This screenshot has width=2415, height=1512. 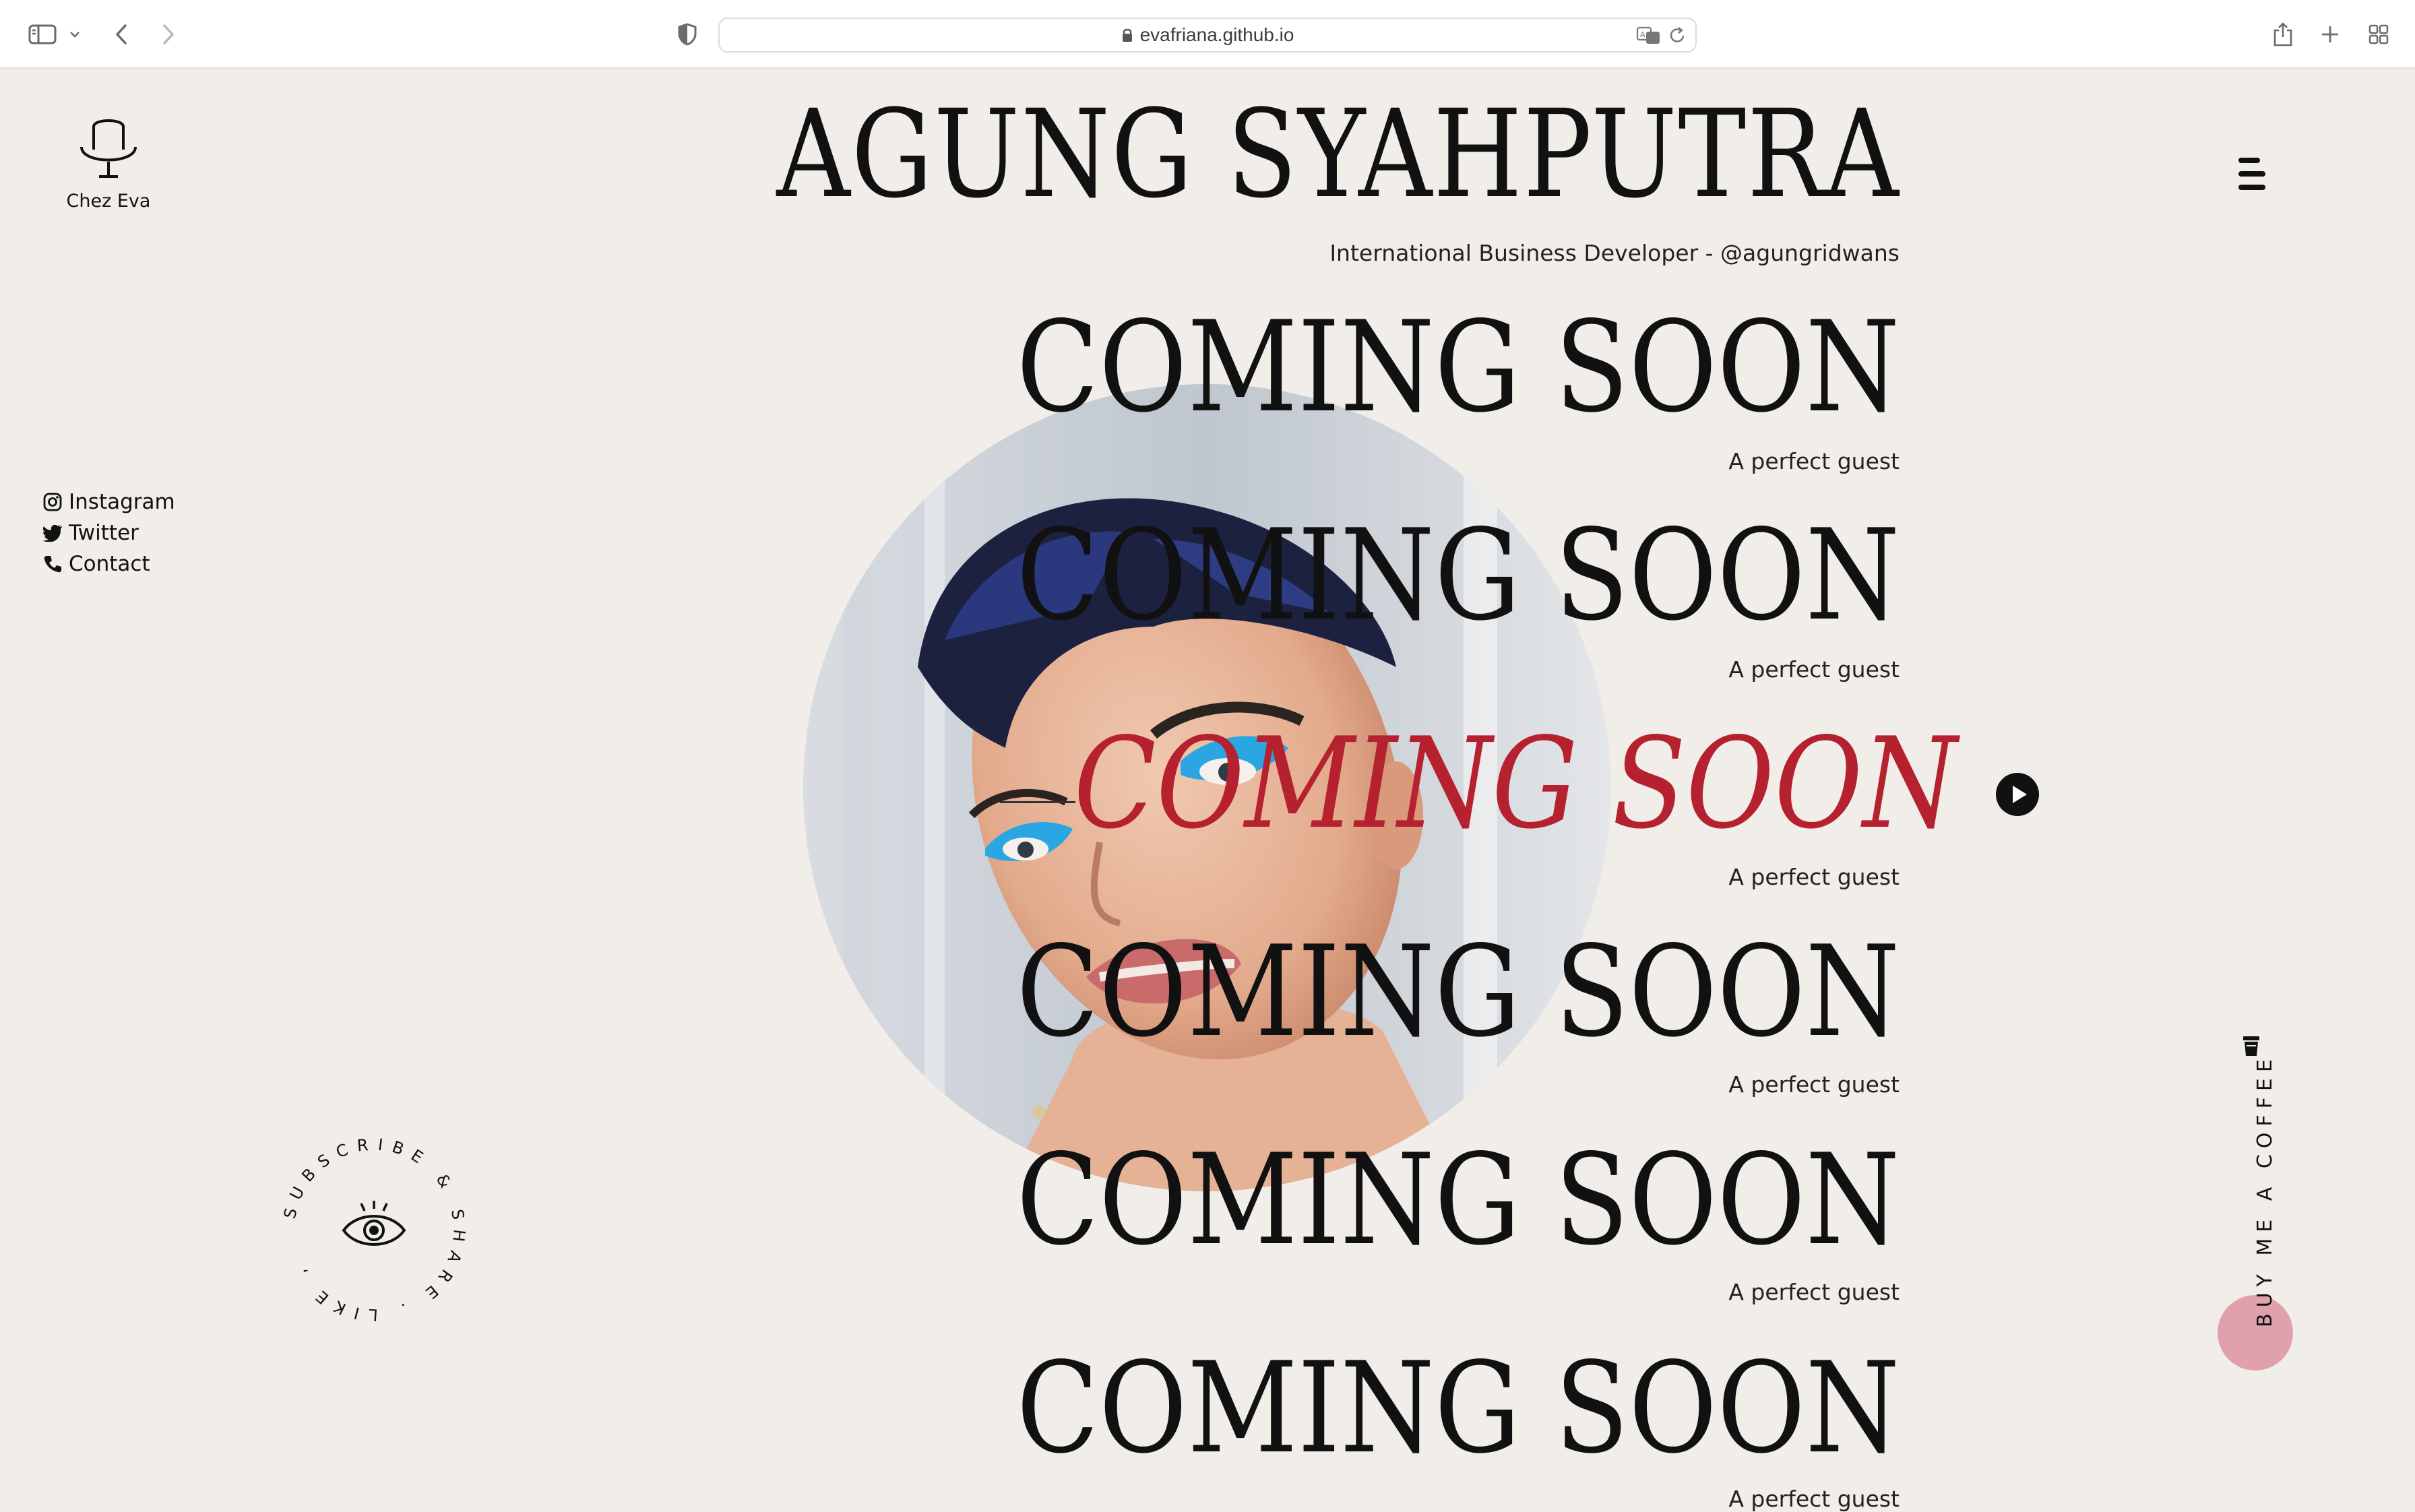 I want to click on reload-icon, so click(x=1677, y=36).